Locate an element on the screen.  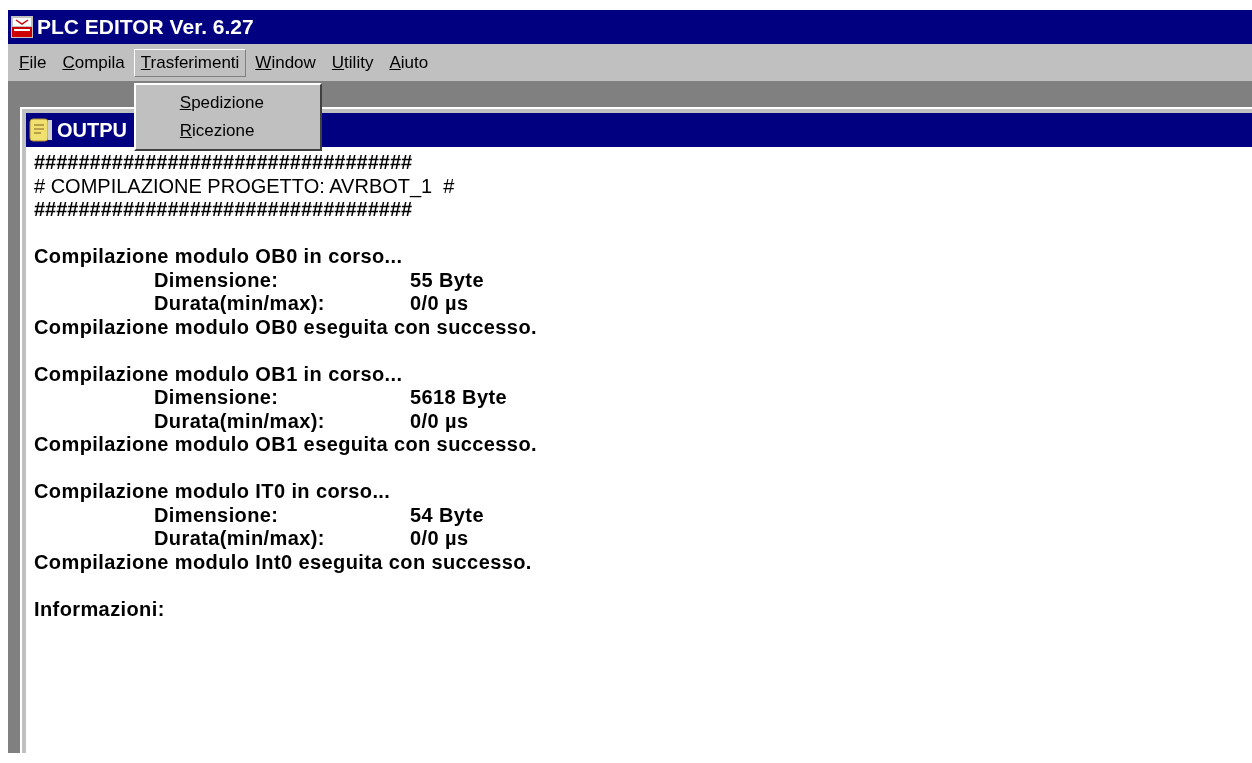
menu-item: Compila is located at coordinates (93, 62).